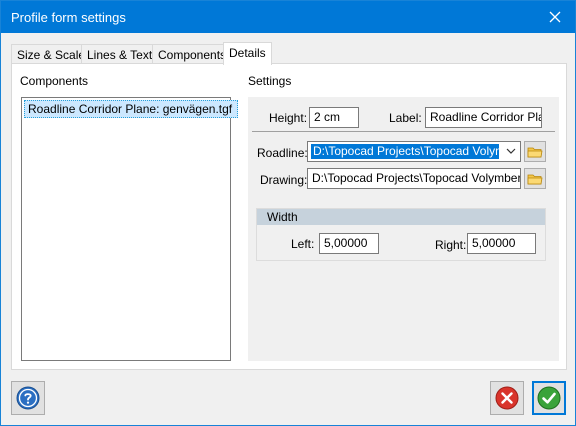  What do you see at coordinates (405, 151) in the screenshot?
I see `roadline-value: D:\Topocad Projects\Topocad Volymbe` at bounding box center [405, 151].